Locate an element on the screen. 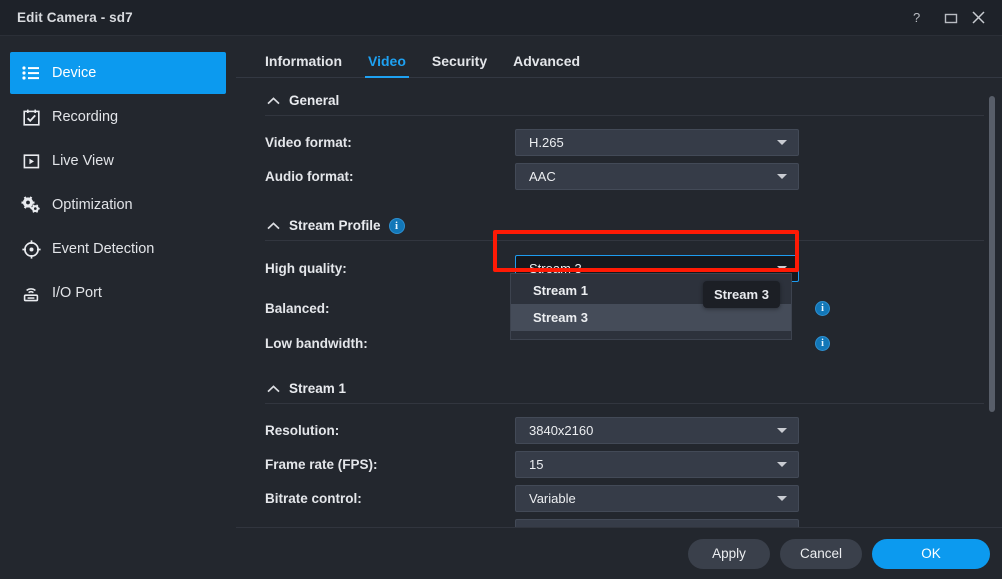  scrollbar is located at coordinates (992, 302).